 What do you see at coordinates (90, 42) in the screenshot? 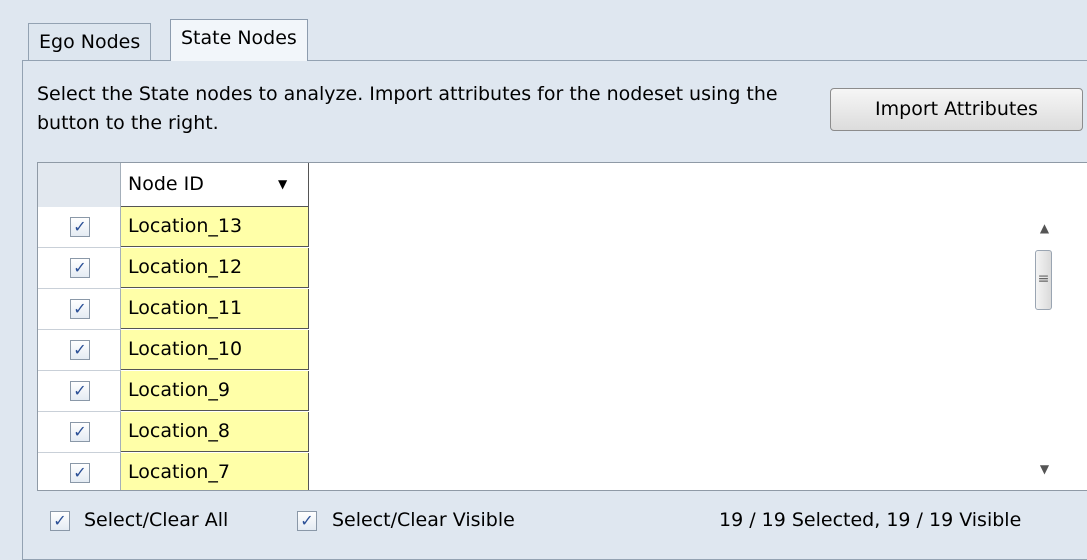
I see `tab-ego-nodes: Ego Nodes` at bounding box center [90, 42].